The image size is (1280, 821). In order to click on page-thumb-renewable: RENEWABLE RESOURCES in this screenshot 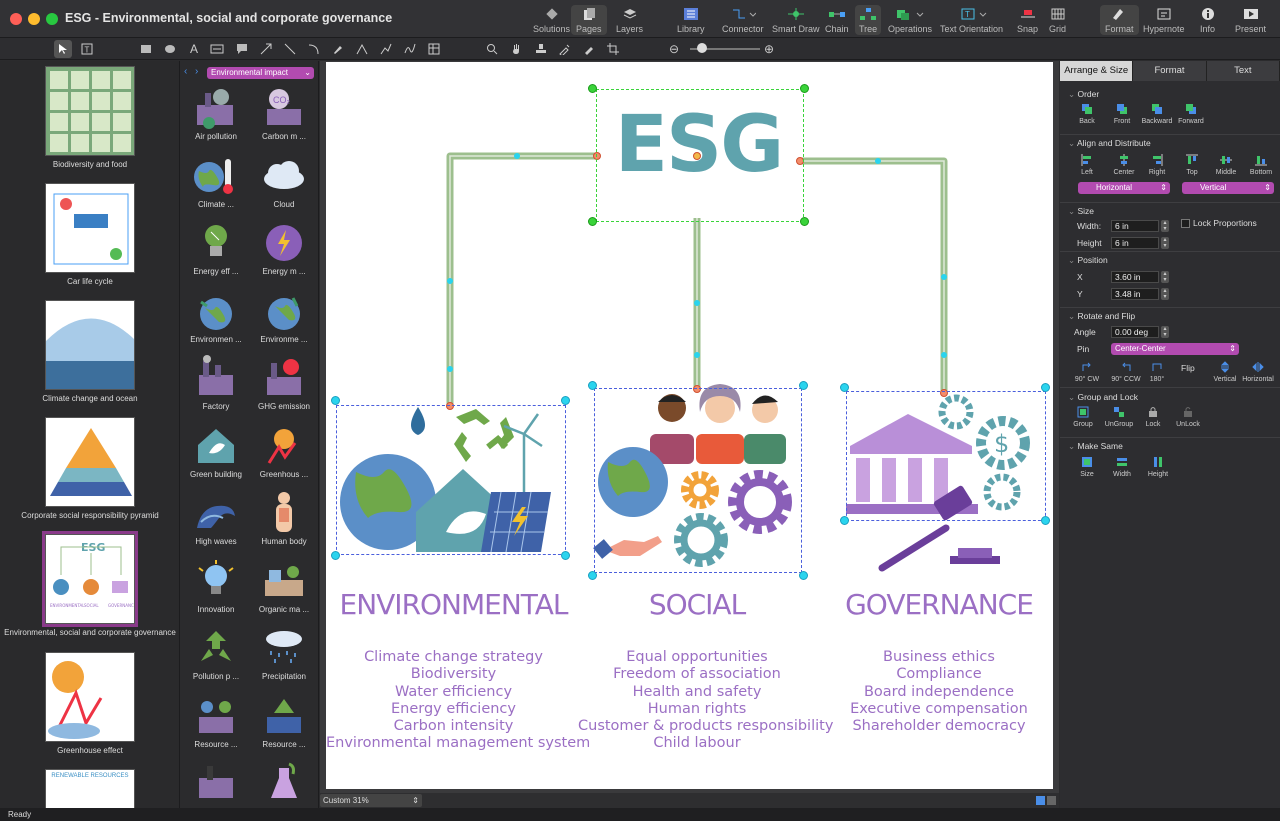, I will do `click(89, 788)`.